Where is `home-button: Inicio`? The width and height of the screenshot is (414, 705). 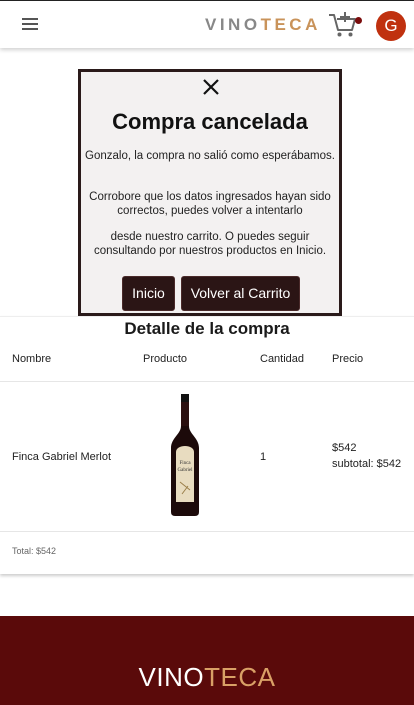 home-button: Inicio is located at coordinates (148, 293).